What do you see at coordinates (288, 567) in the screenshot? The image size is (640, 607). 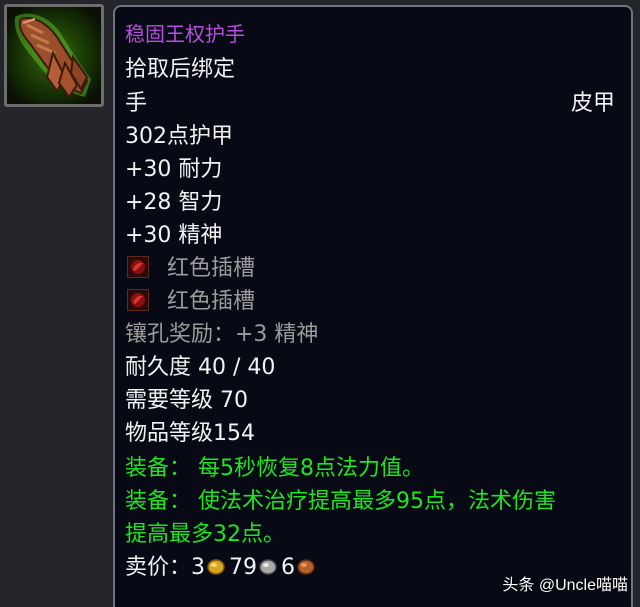 I see `copper-amount: 6` at bounding box center [288, 567].